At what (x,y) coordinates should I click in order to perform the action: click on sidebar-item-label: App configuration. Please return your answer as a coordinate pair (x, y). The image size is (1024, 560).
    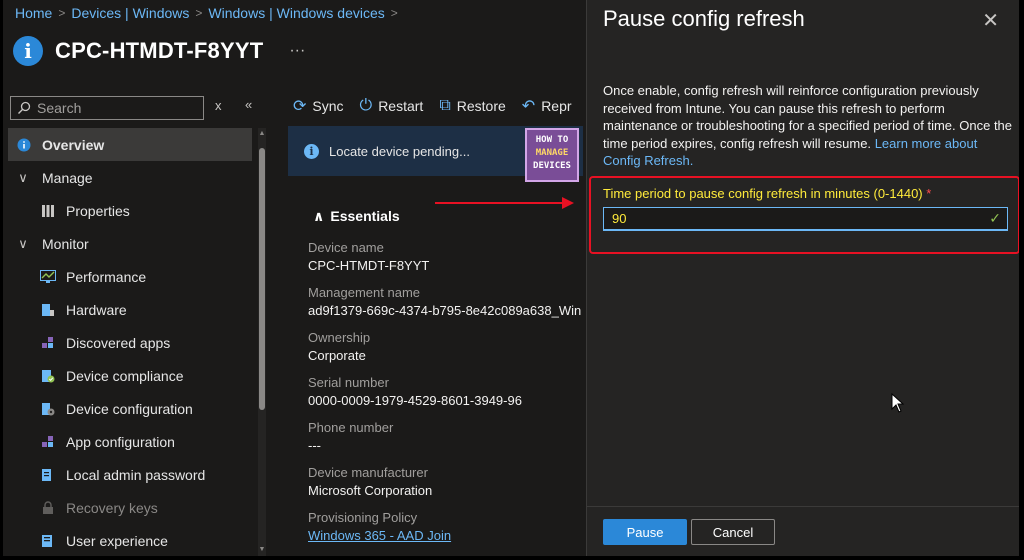
    Looking at the image, I should click on (120, 441).